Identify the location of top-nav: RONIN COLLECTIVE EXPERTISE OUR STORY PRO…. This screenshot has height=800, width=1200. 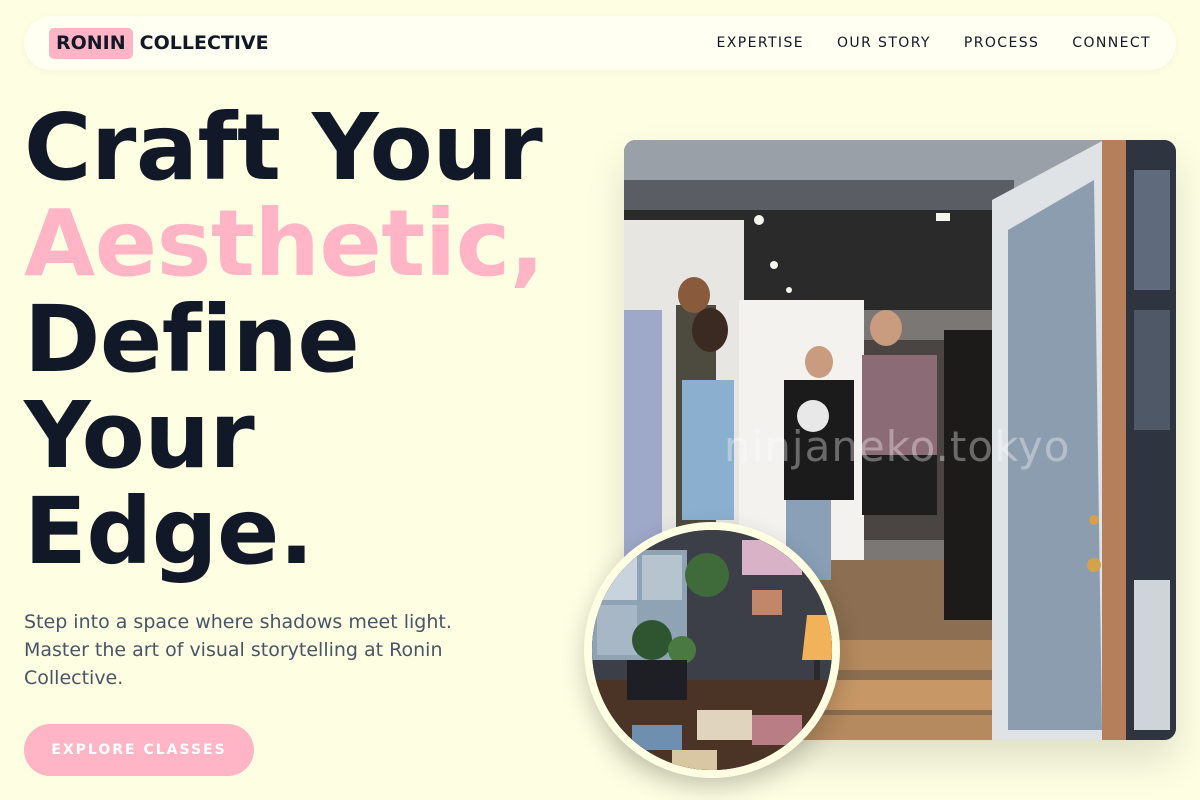
(600, 43).